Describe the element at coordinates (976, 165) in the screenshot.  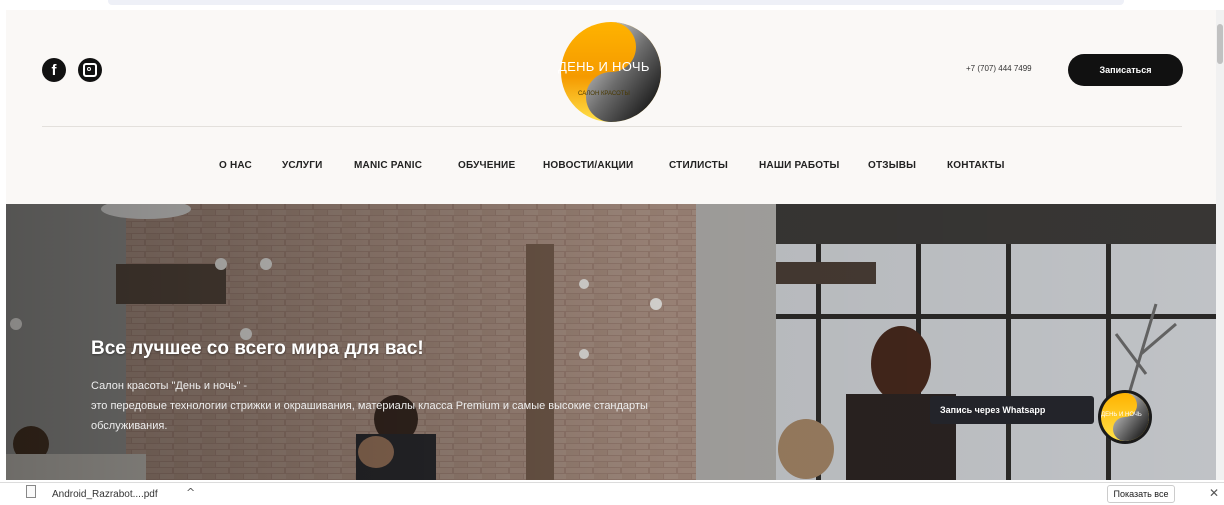
I see `nav-item-contacts: КОНТАКТЫ` at that location.